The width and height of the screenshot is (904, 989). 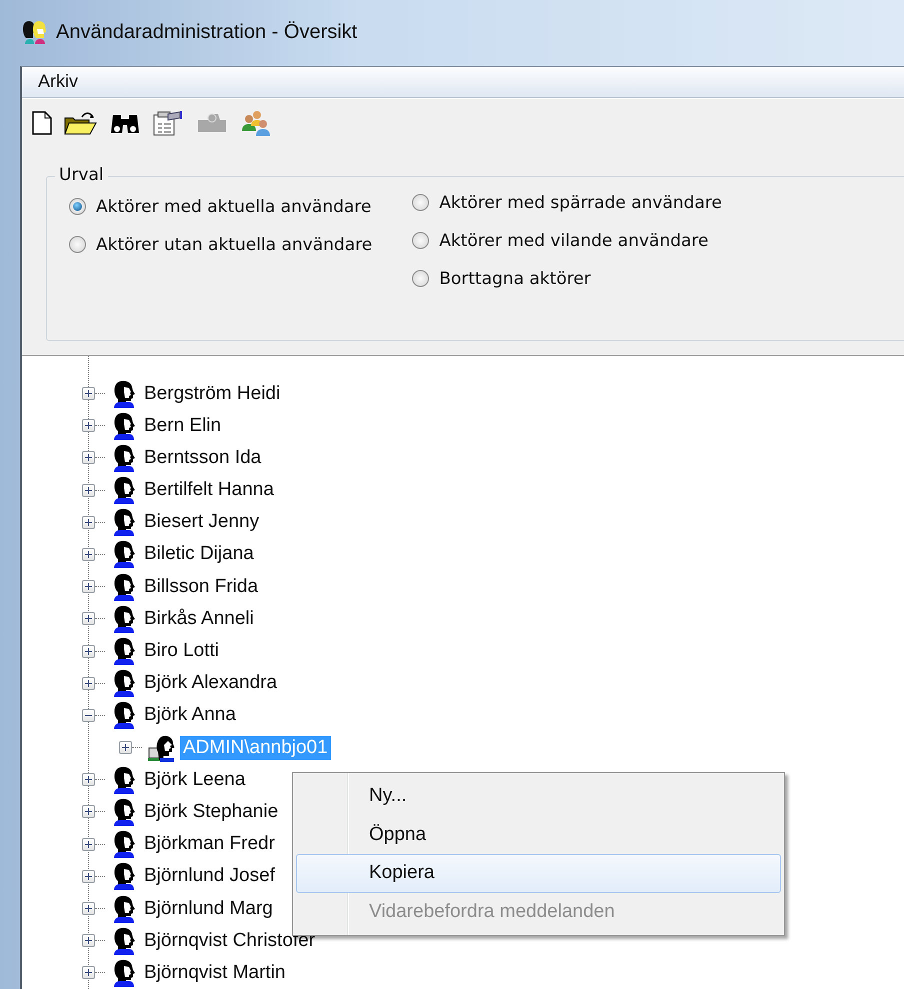 What do you see at coordinates (194, 780) in the screenshot?
I see `tree-item: Björk Leena` at bounding box center [194, 780].